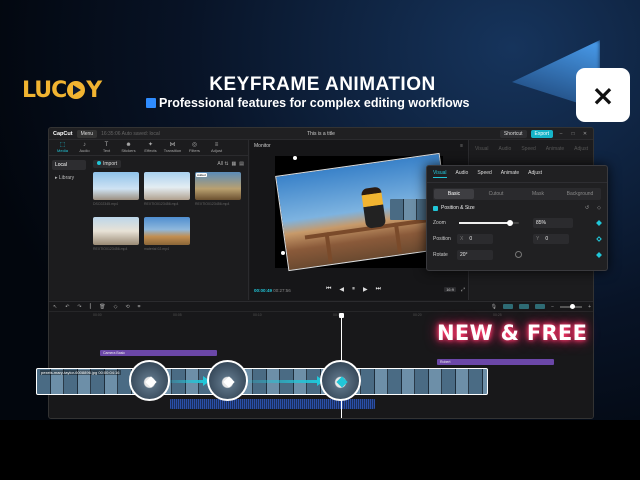  What do you see at coordinates (475, 254) in the screenshot?
I see `rotate-field: 20°` at bounding box center [475, 254].